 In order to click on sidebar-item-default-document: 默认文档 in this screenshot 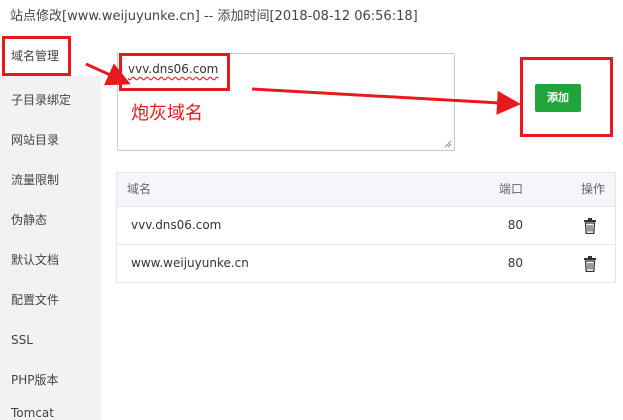, I will do `click(50, 260)`.